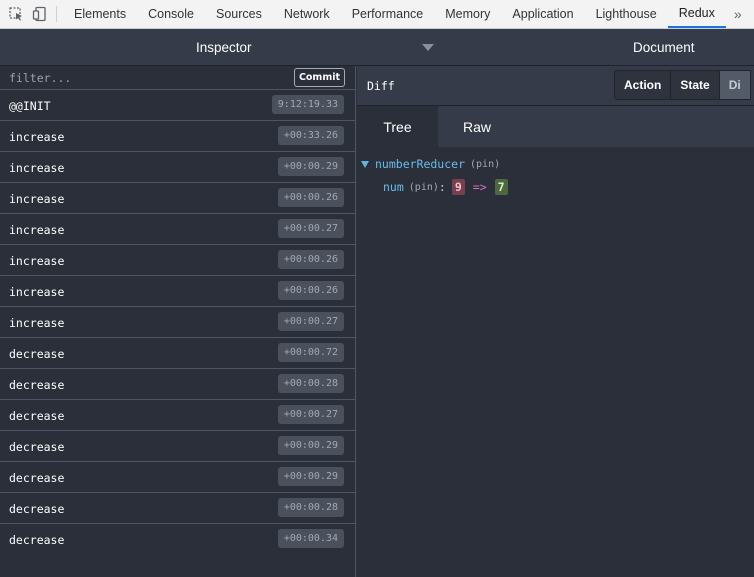 This screenshot has width=754, height=577. What do you see at coordinates (388, 14) in the screenshot?
I see `tab-performance: Performance` at bounding box center [388, 14].